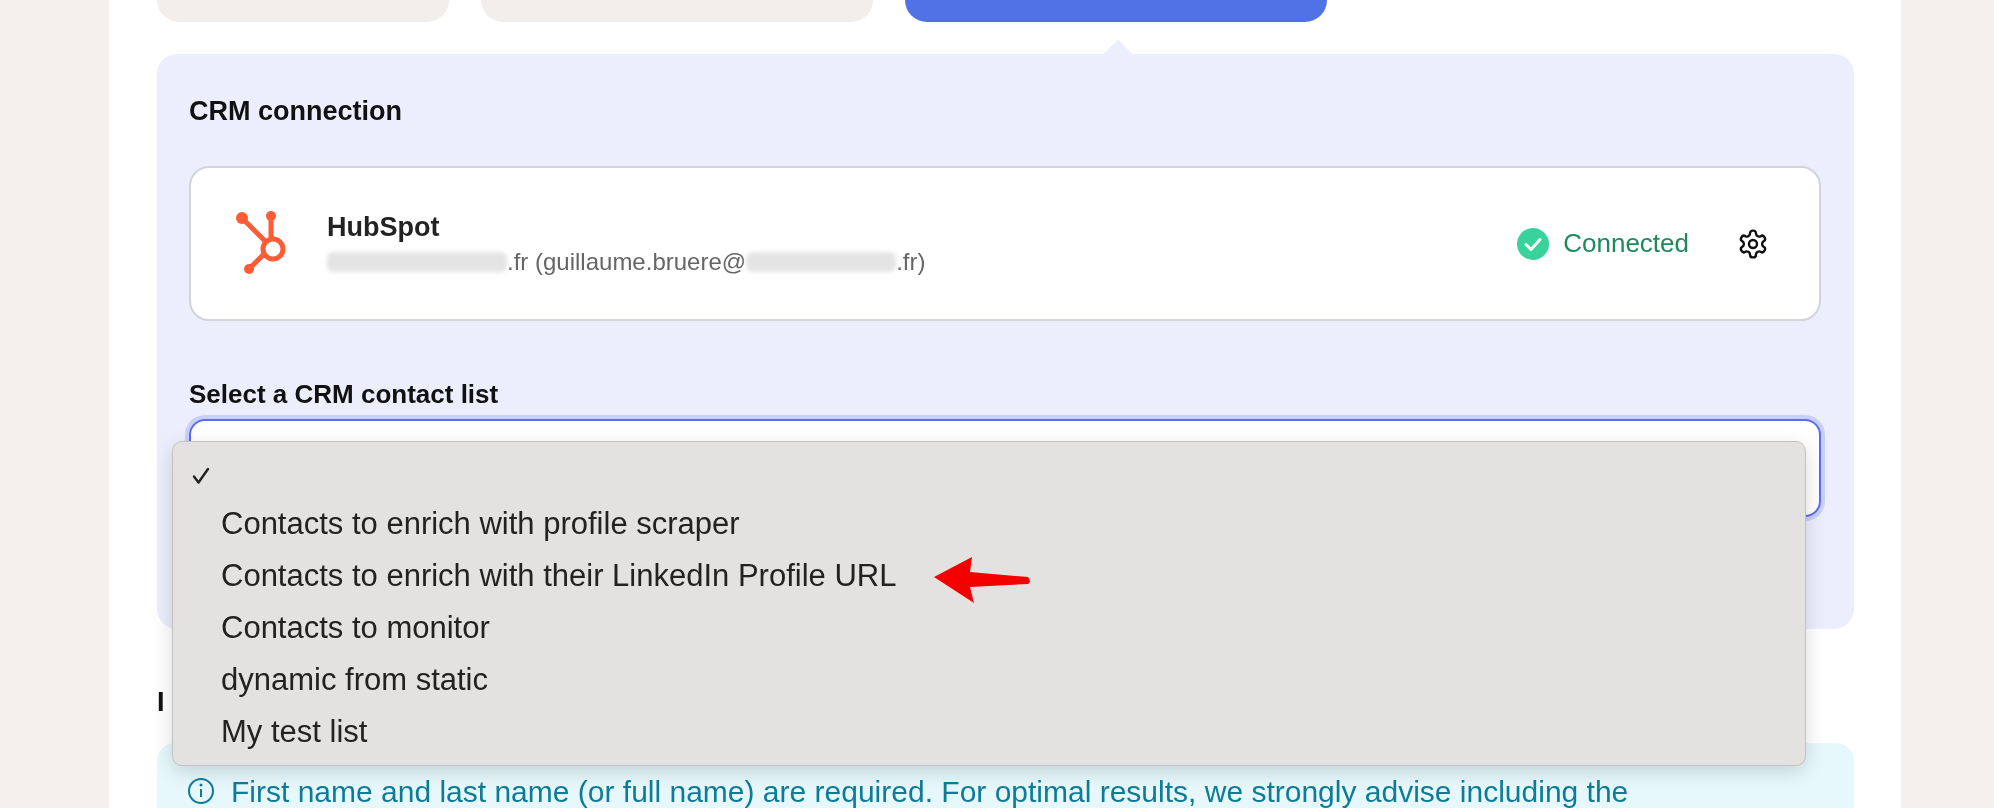  I want to click on account-name: HubSpot, so click(384, 227).